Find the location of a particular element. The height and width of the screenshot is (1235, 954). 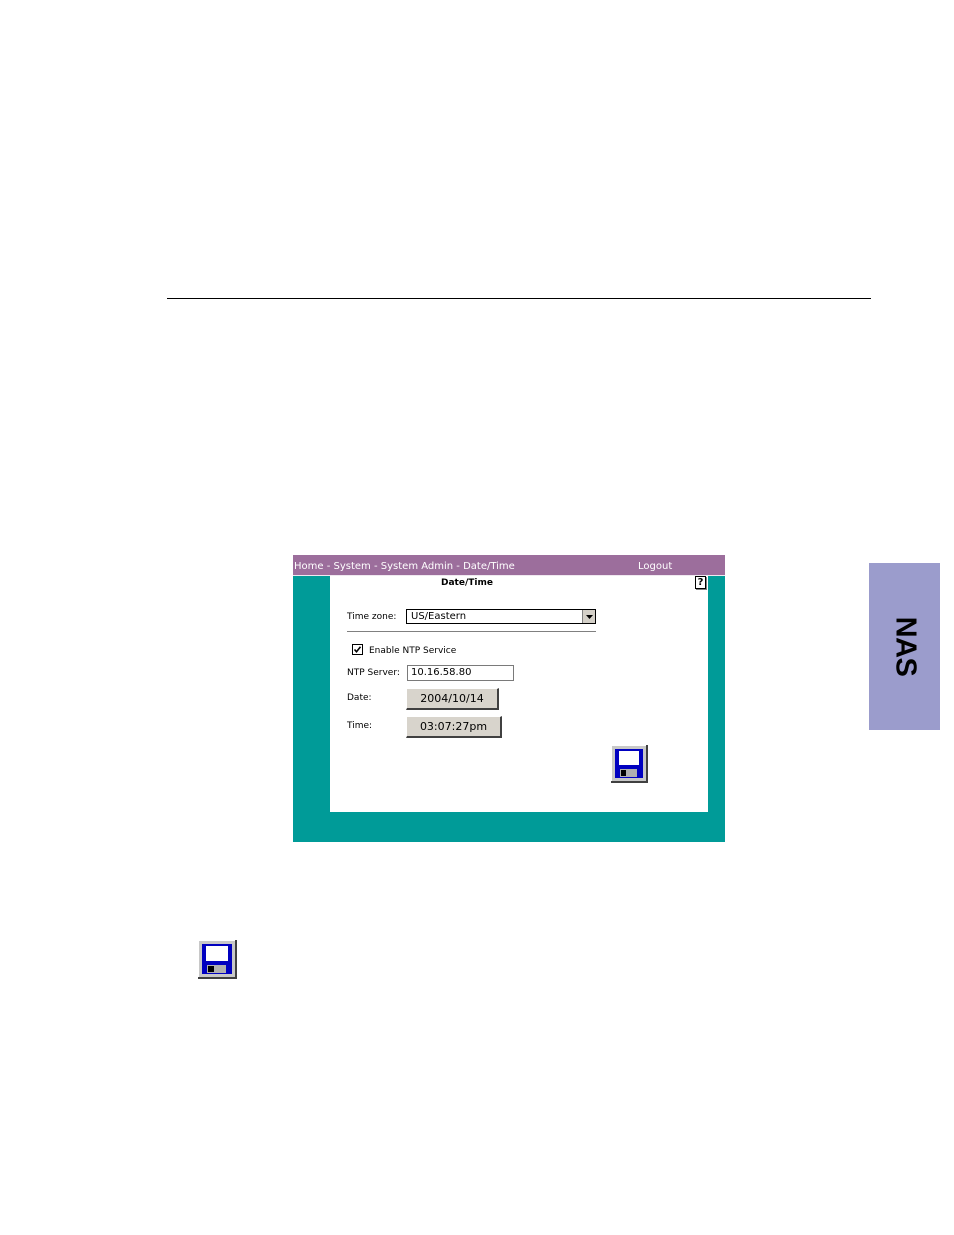

help-icon: ? is located at coordinates (700, 582).